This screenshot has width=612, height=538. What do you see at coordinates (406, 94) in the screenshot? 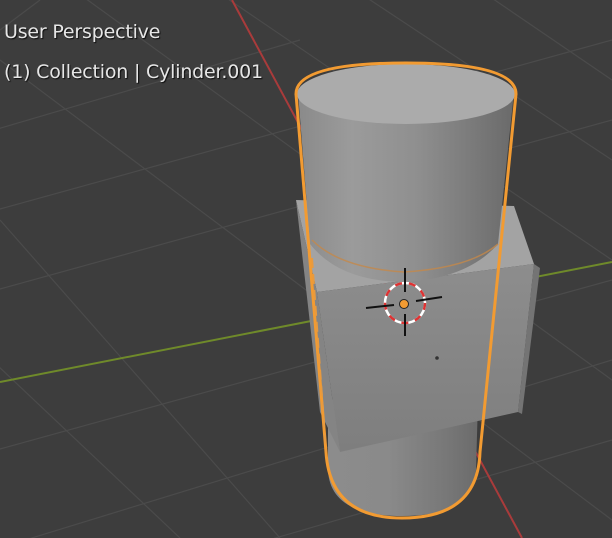
I see `cylinder-top-cap` at bounding box center [406, 94].